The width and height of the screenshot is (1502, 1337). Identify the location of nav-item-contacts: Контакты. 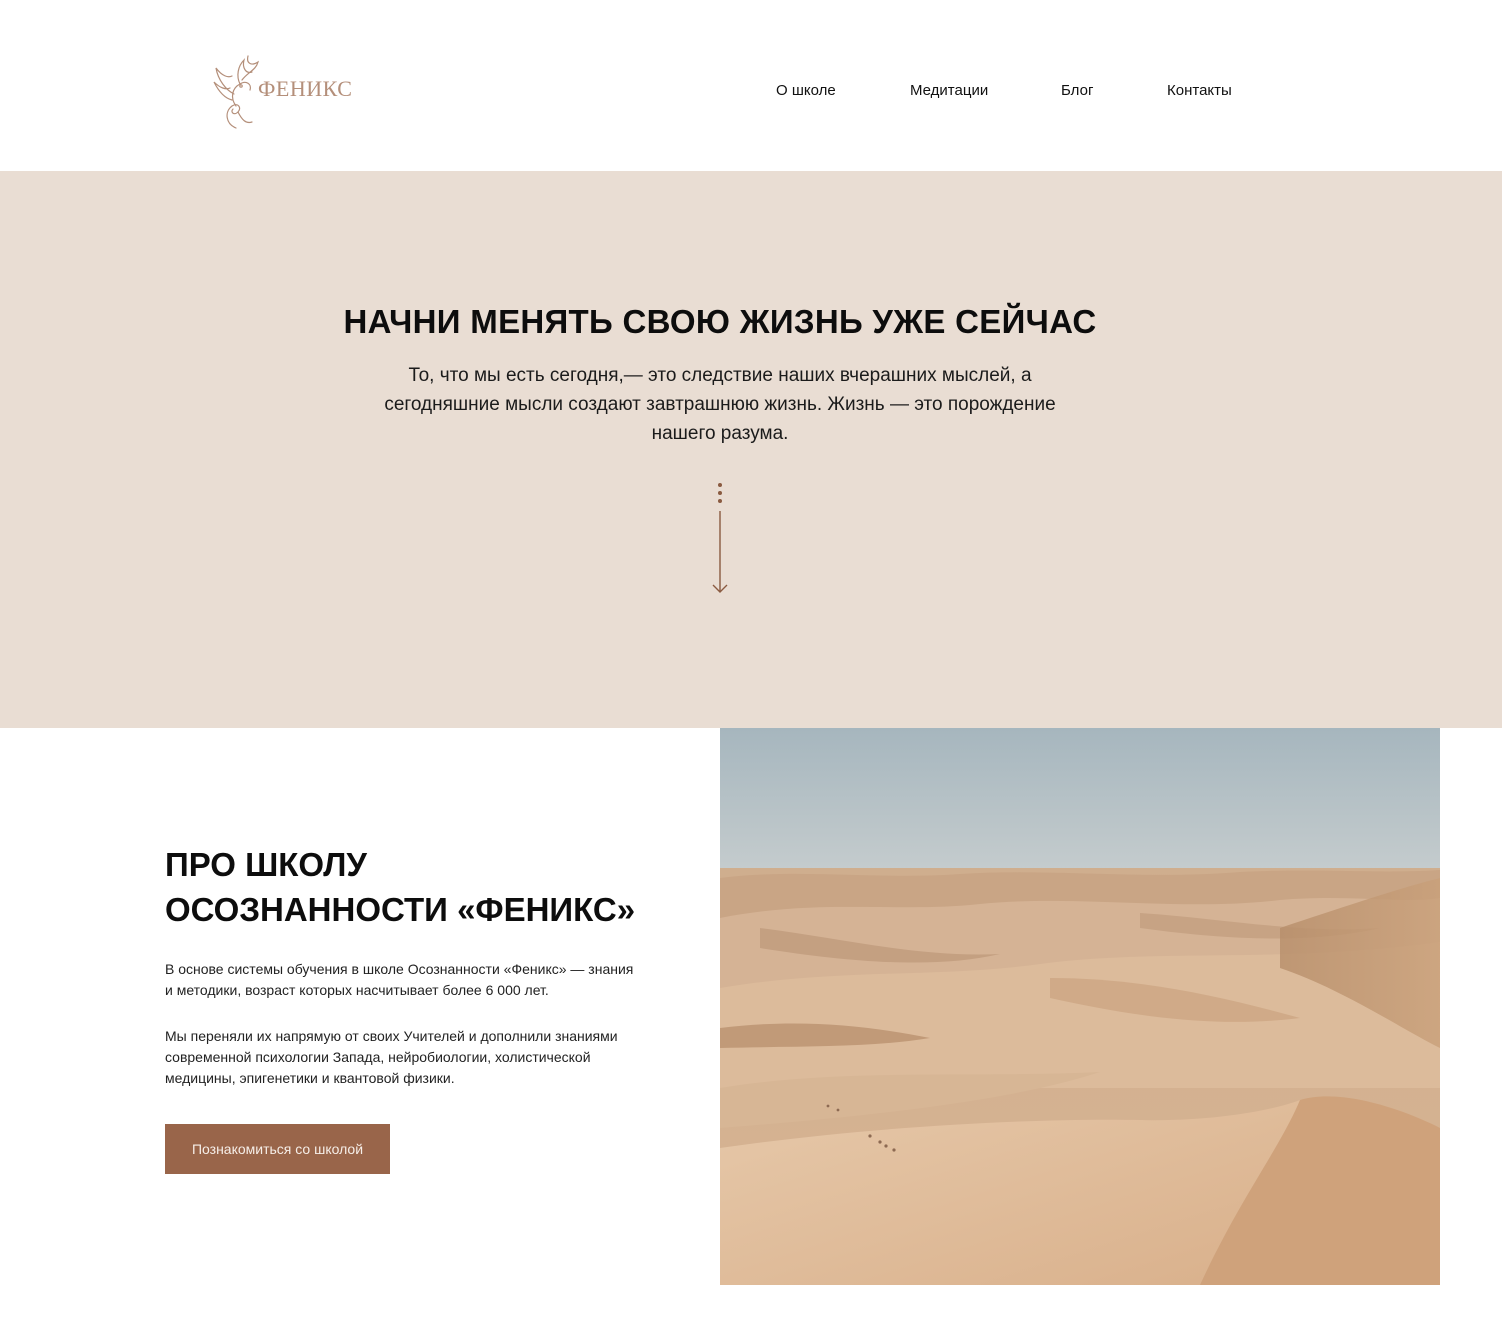
(1199, 90).